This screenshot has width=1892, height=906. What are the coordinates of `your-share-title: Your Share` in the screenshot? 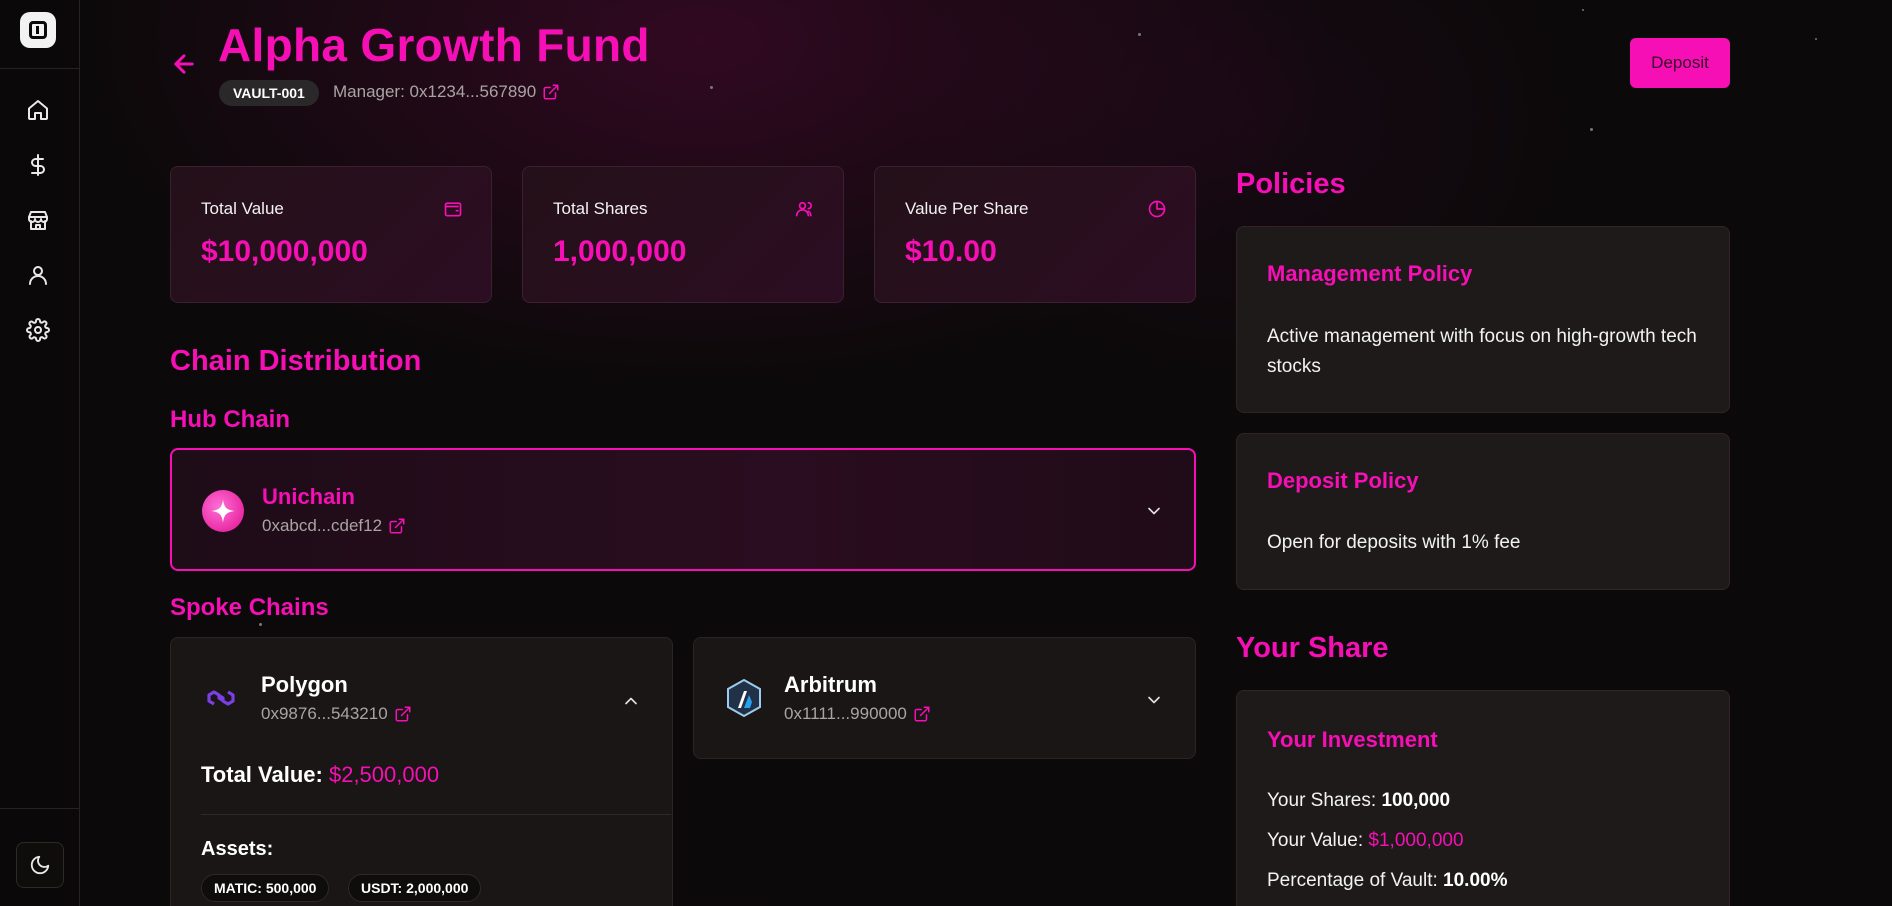 It's located at (1312, 648).